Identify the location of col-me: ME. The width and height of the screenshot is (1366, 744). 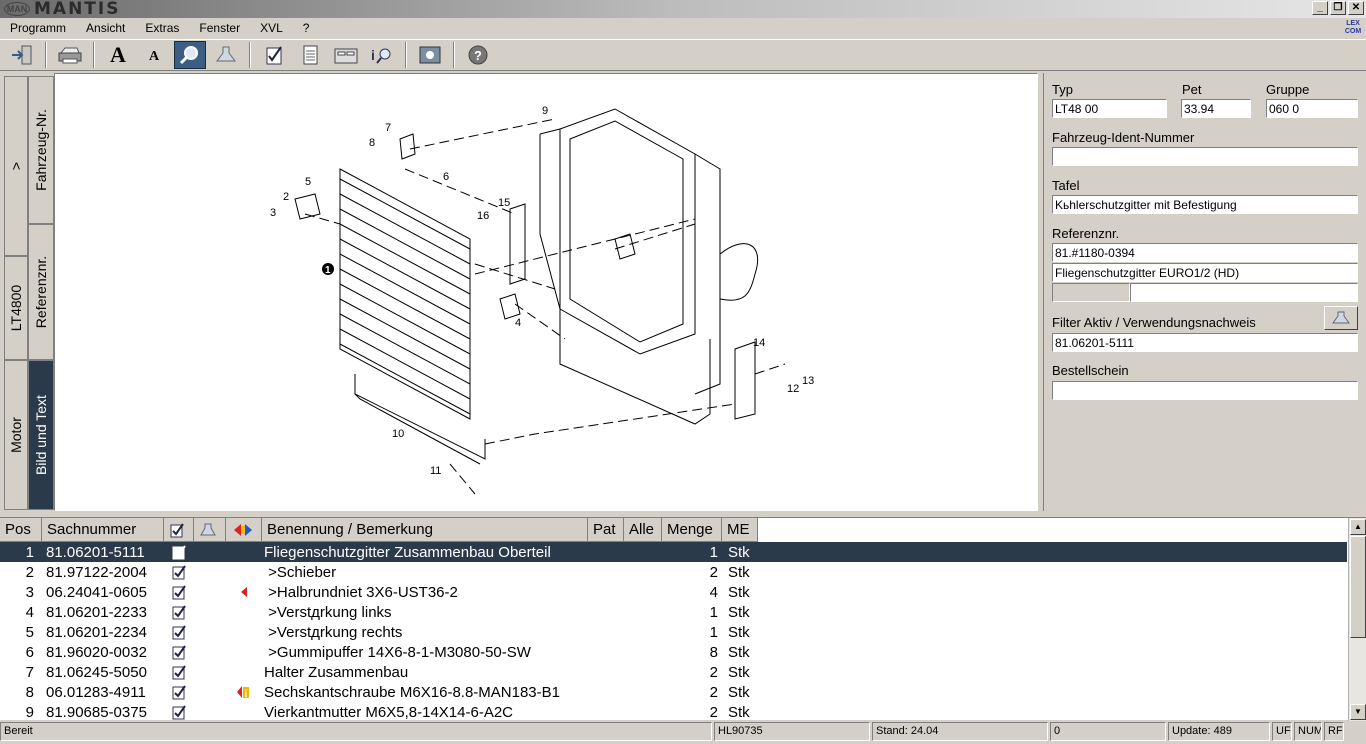
(740, 530).